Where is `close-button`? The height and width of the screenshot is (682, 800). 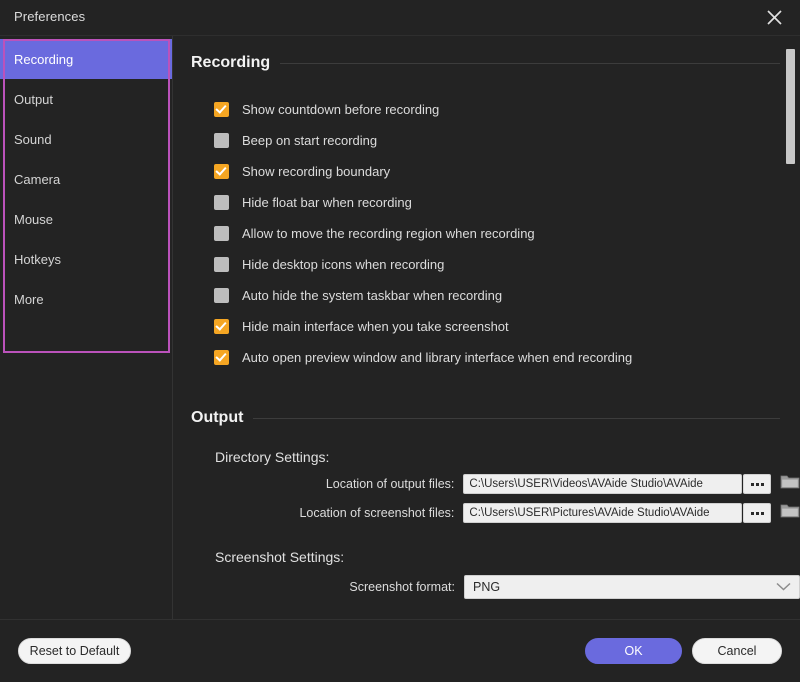 close-button is located at coordinates (774, 17).